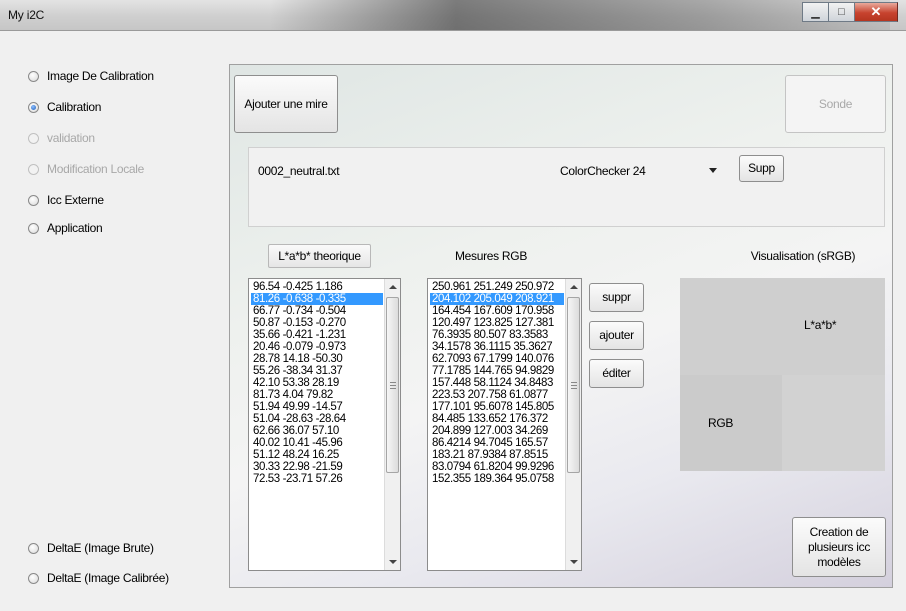 Image resolution: width=906 pixels, height=611 pixels. What do you see at coordinates (497, 299) in the screenshot?
I see `list-item: 204.102 205.049 208.921` at bounding box center [497, 299].